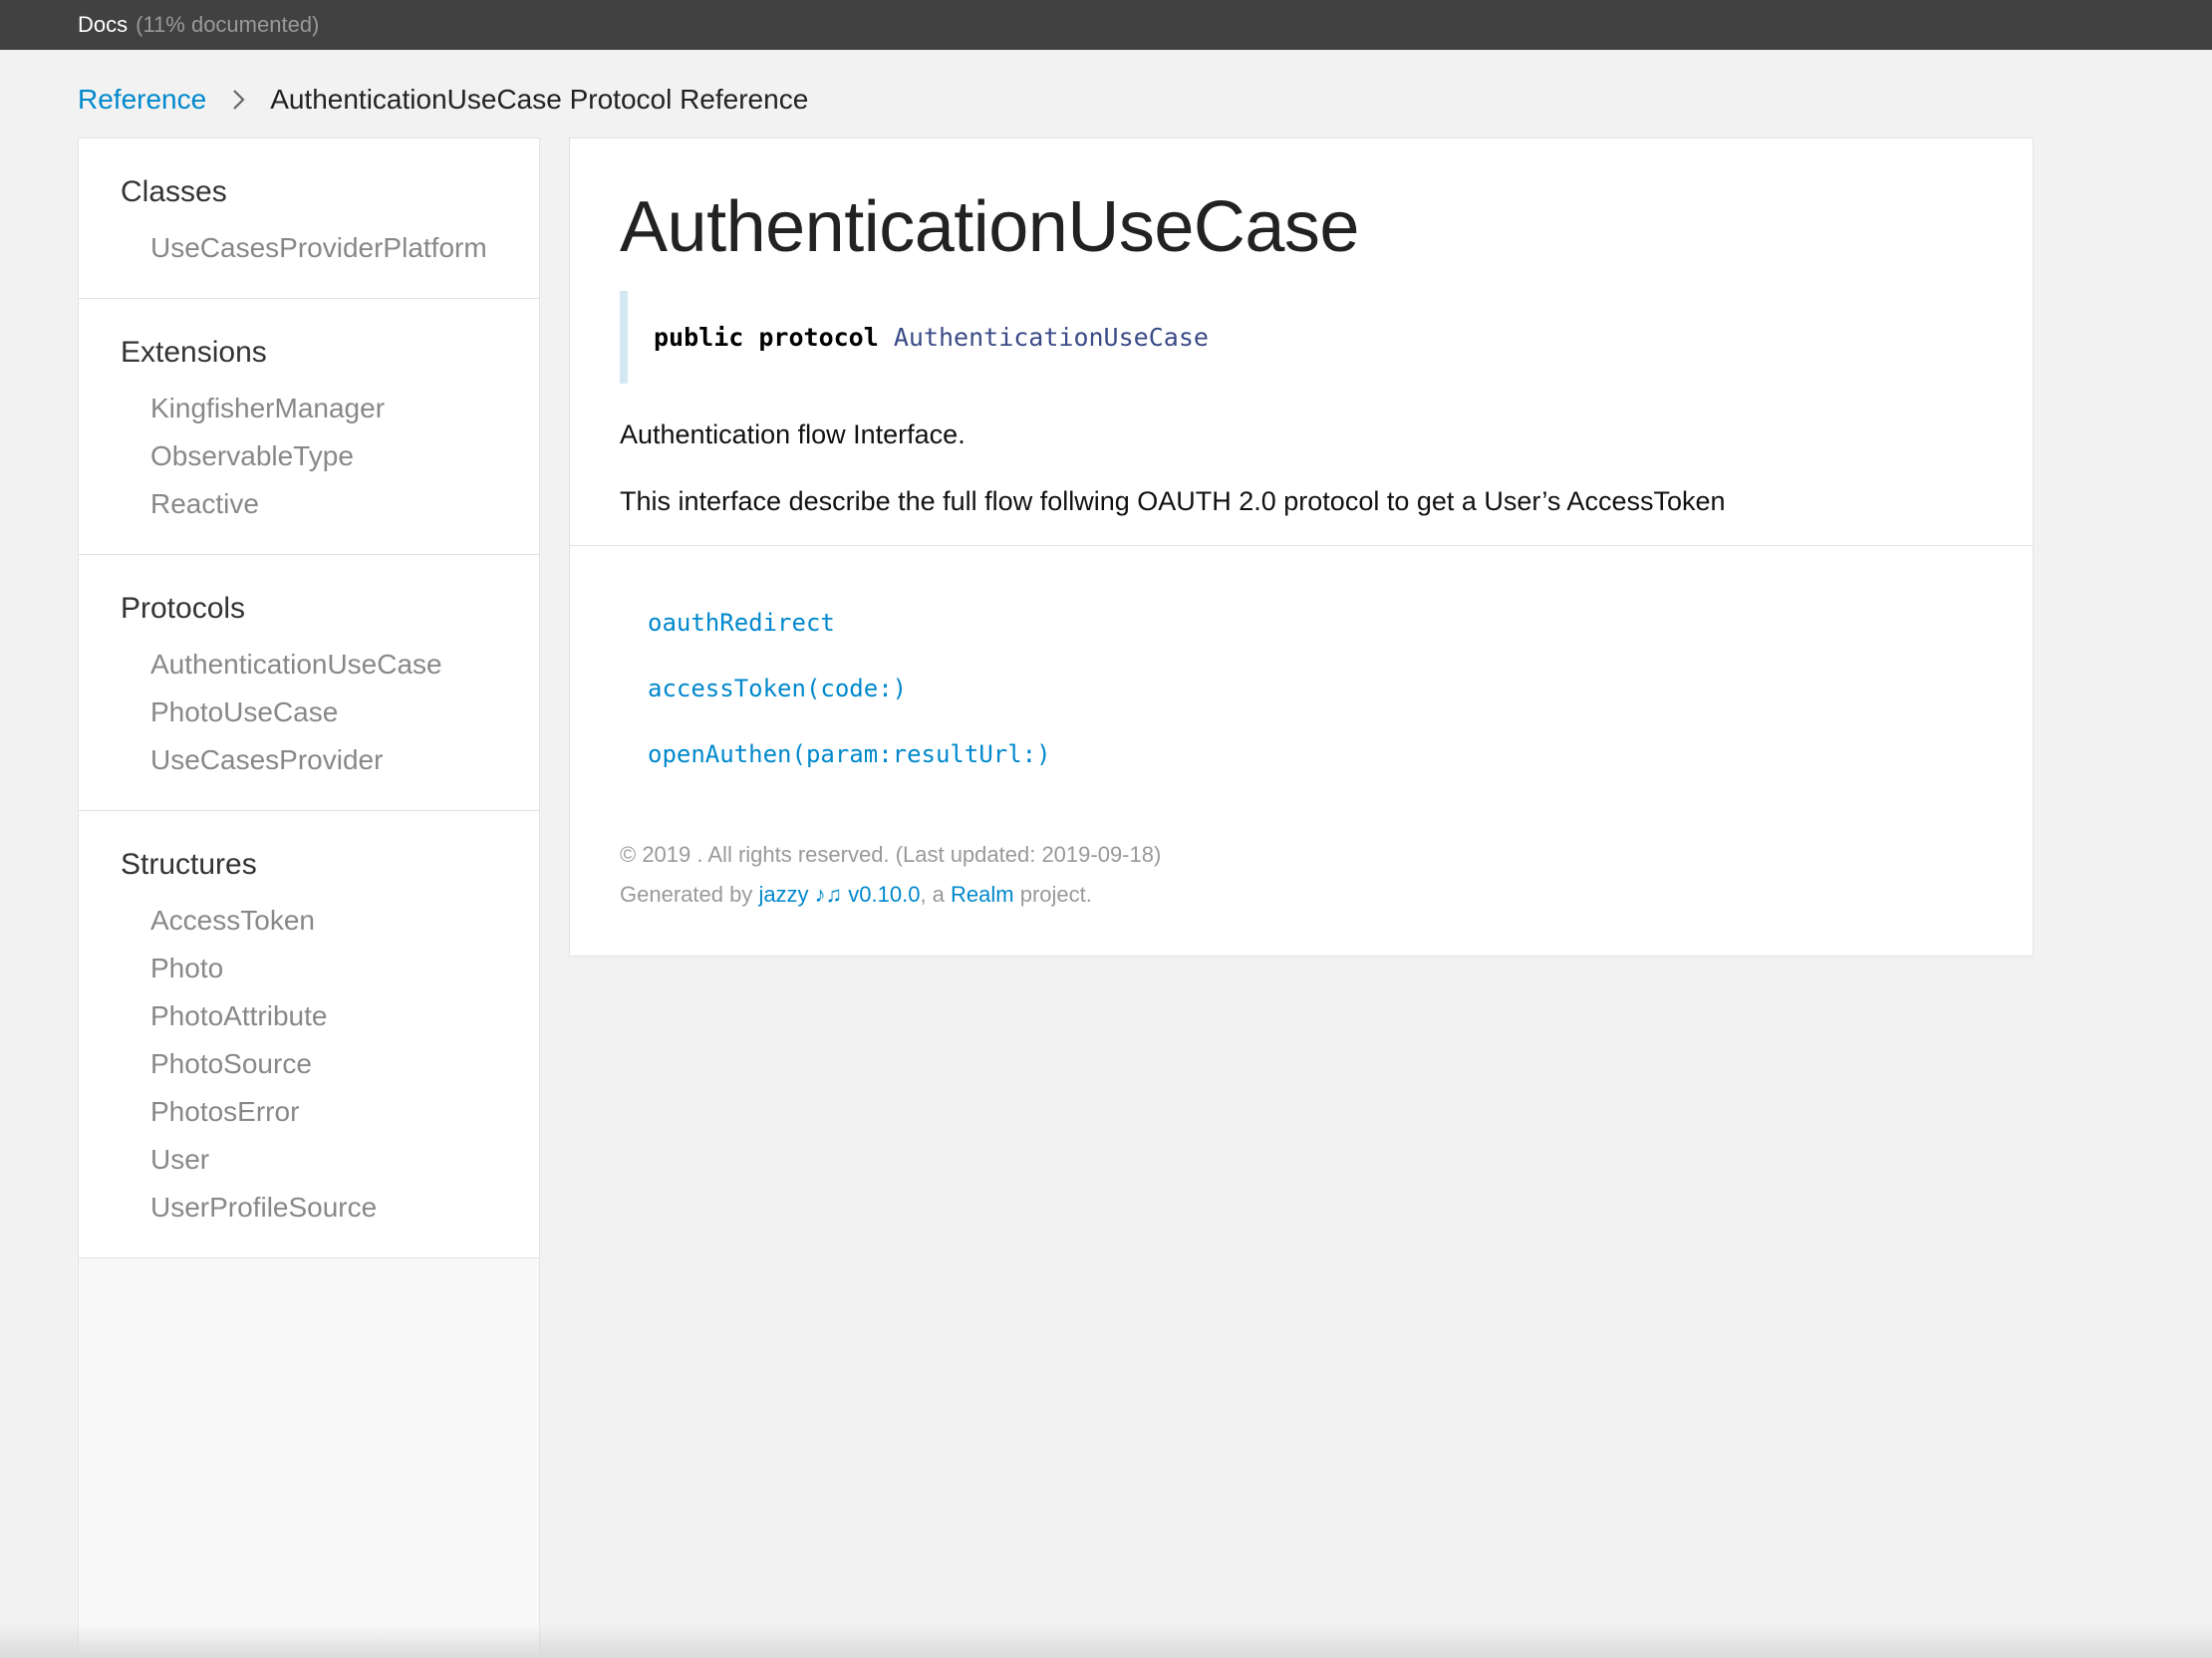 The image size is (2212, 1658). I want to click on sidebar-item-photosource: PhotoSource, so click(330, 1064).